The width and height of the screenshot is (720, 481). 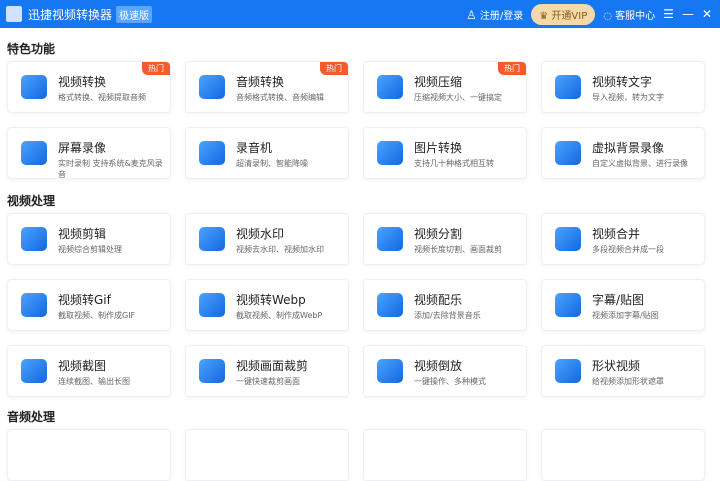 I want to click on feature-card: 视频压缩压缩视频大小、一键搞定 热门, so click(x=445, y=87).